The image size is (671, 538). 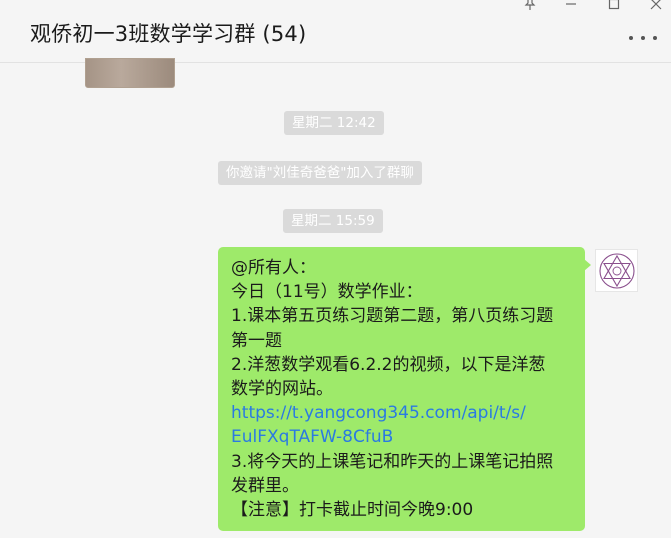 I want to click on message-line: 【注意】打卡截止时间今晚9:00, so click(x=352, y=510).